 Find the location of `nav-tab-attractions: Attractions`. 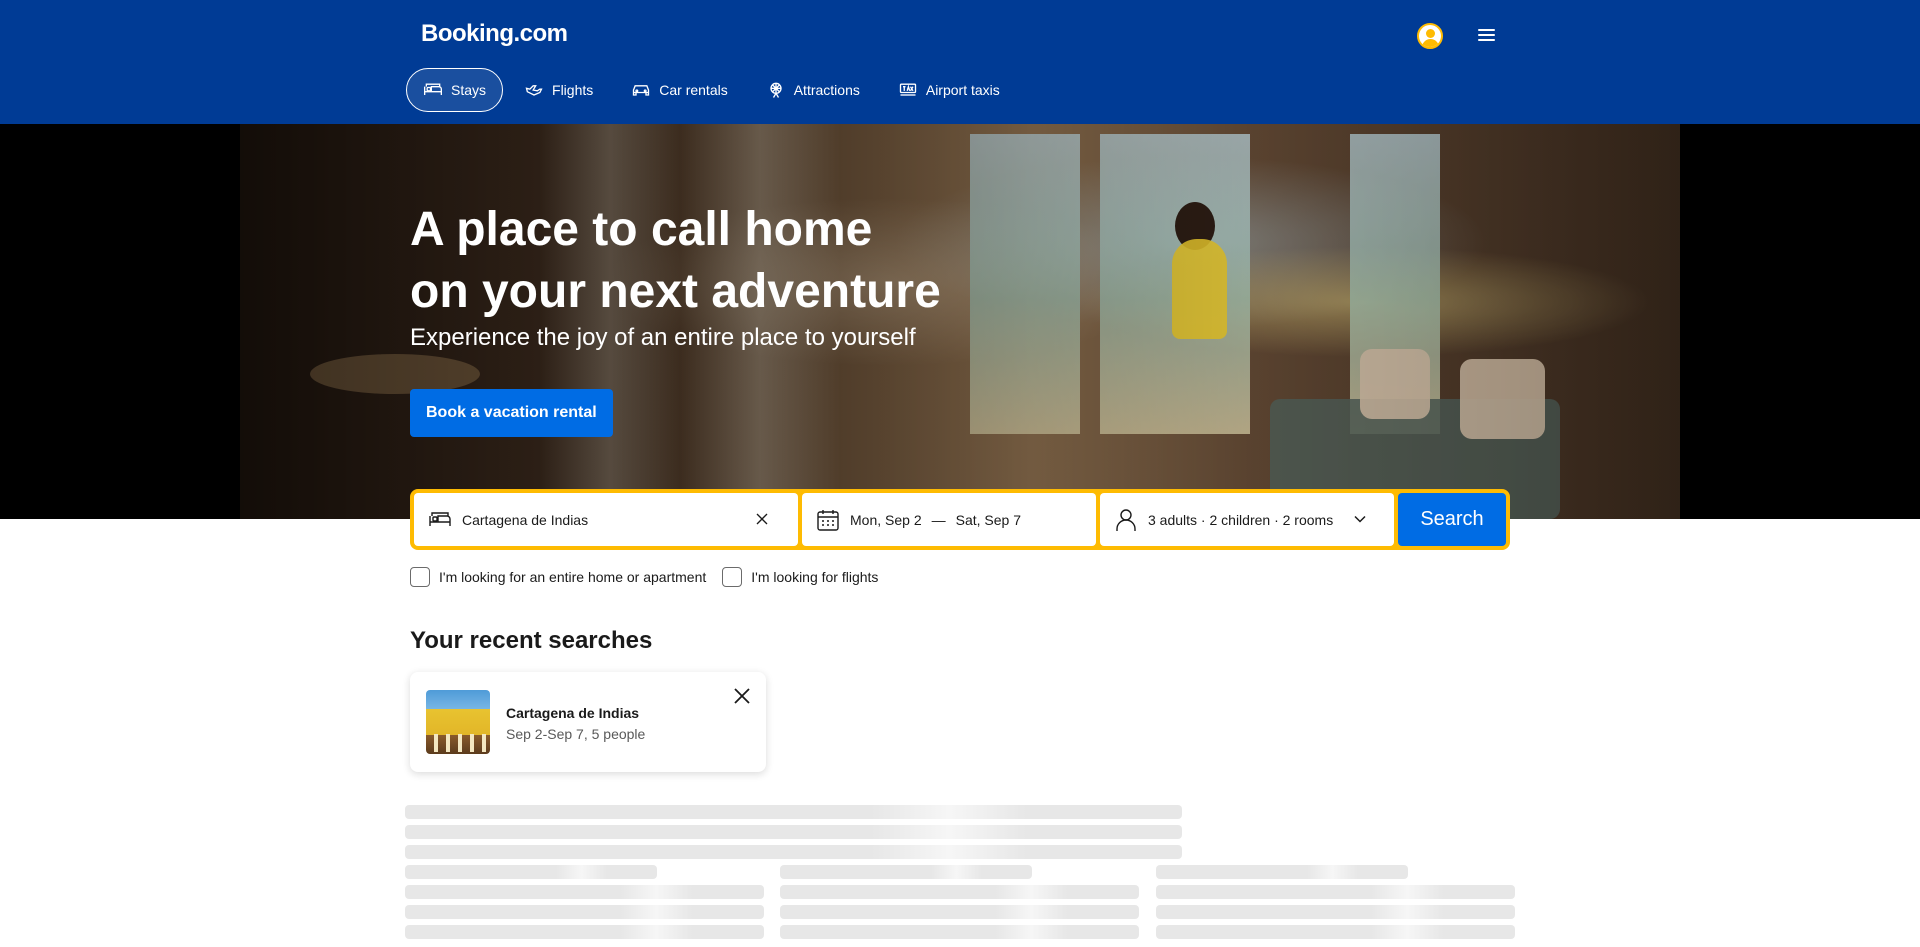

nav-tab-attractions: Attractions is located at coordinates (813, 90).